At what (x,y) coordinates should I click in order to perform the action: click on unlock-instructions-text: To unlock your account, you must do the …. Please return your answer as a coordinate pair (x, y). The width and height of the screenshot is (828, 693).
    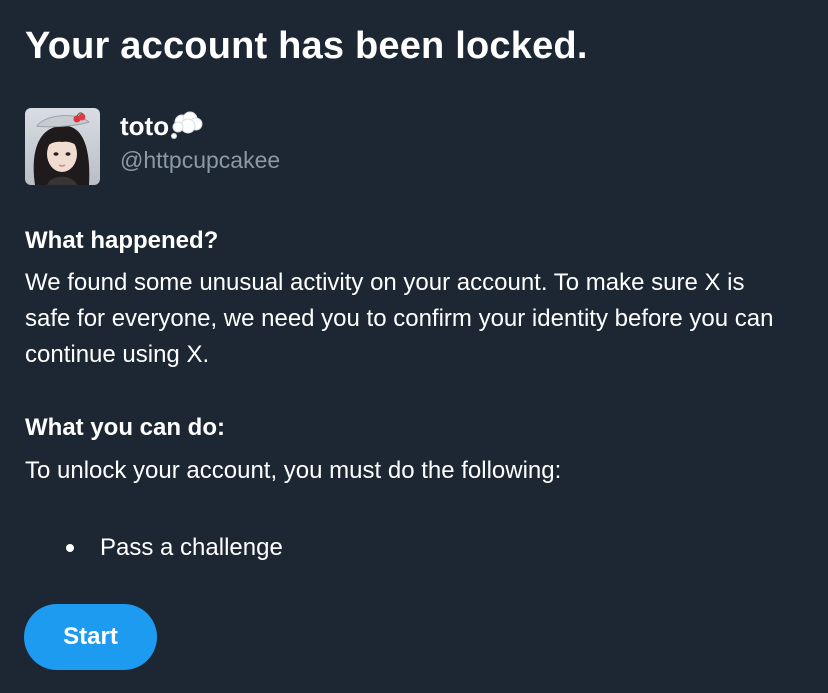
    Looking at the image, I should click on (293, 470).